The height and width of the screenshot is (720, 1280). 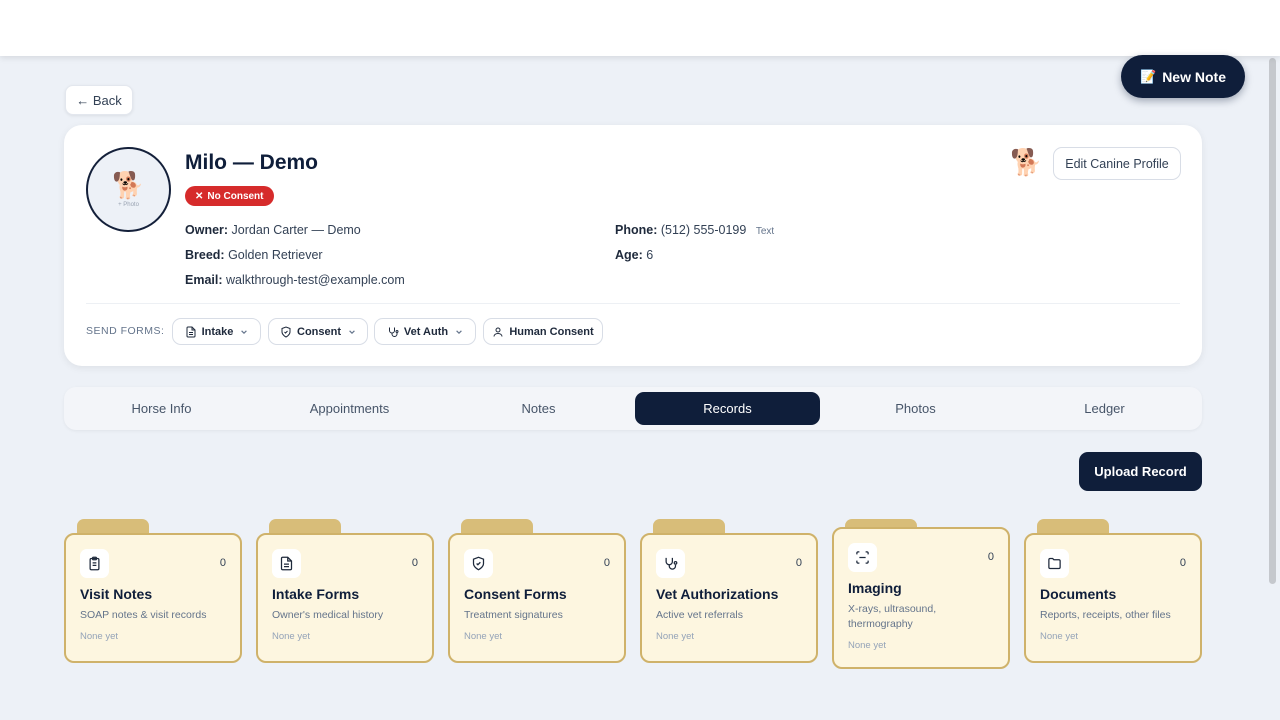 I want to click on folder-name: Documents, so click(x=1078, y=594).